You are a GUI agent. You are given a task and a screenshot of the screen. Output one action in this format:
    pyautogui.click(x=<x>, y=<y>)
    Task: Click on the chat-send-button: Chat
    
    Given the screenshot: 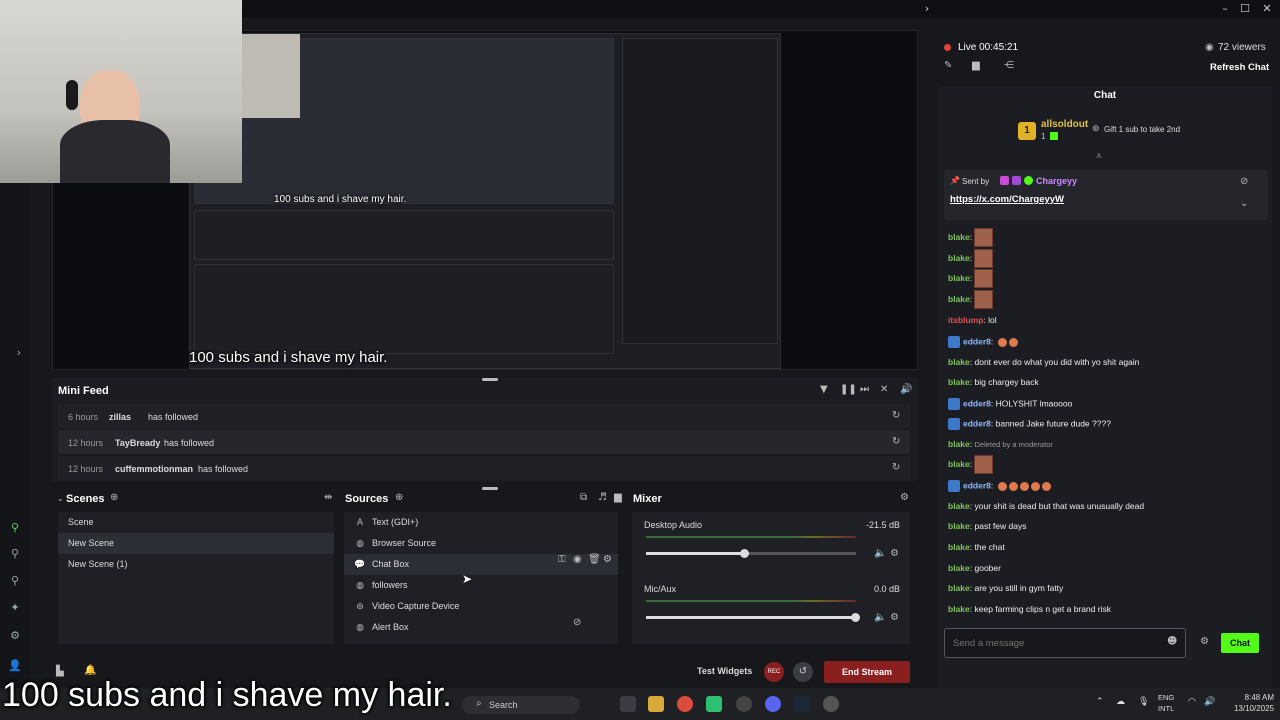 What is the action you would take?
    pyautogui.click(x=1240, y=643)
    